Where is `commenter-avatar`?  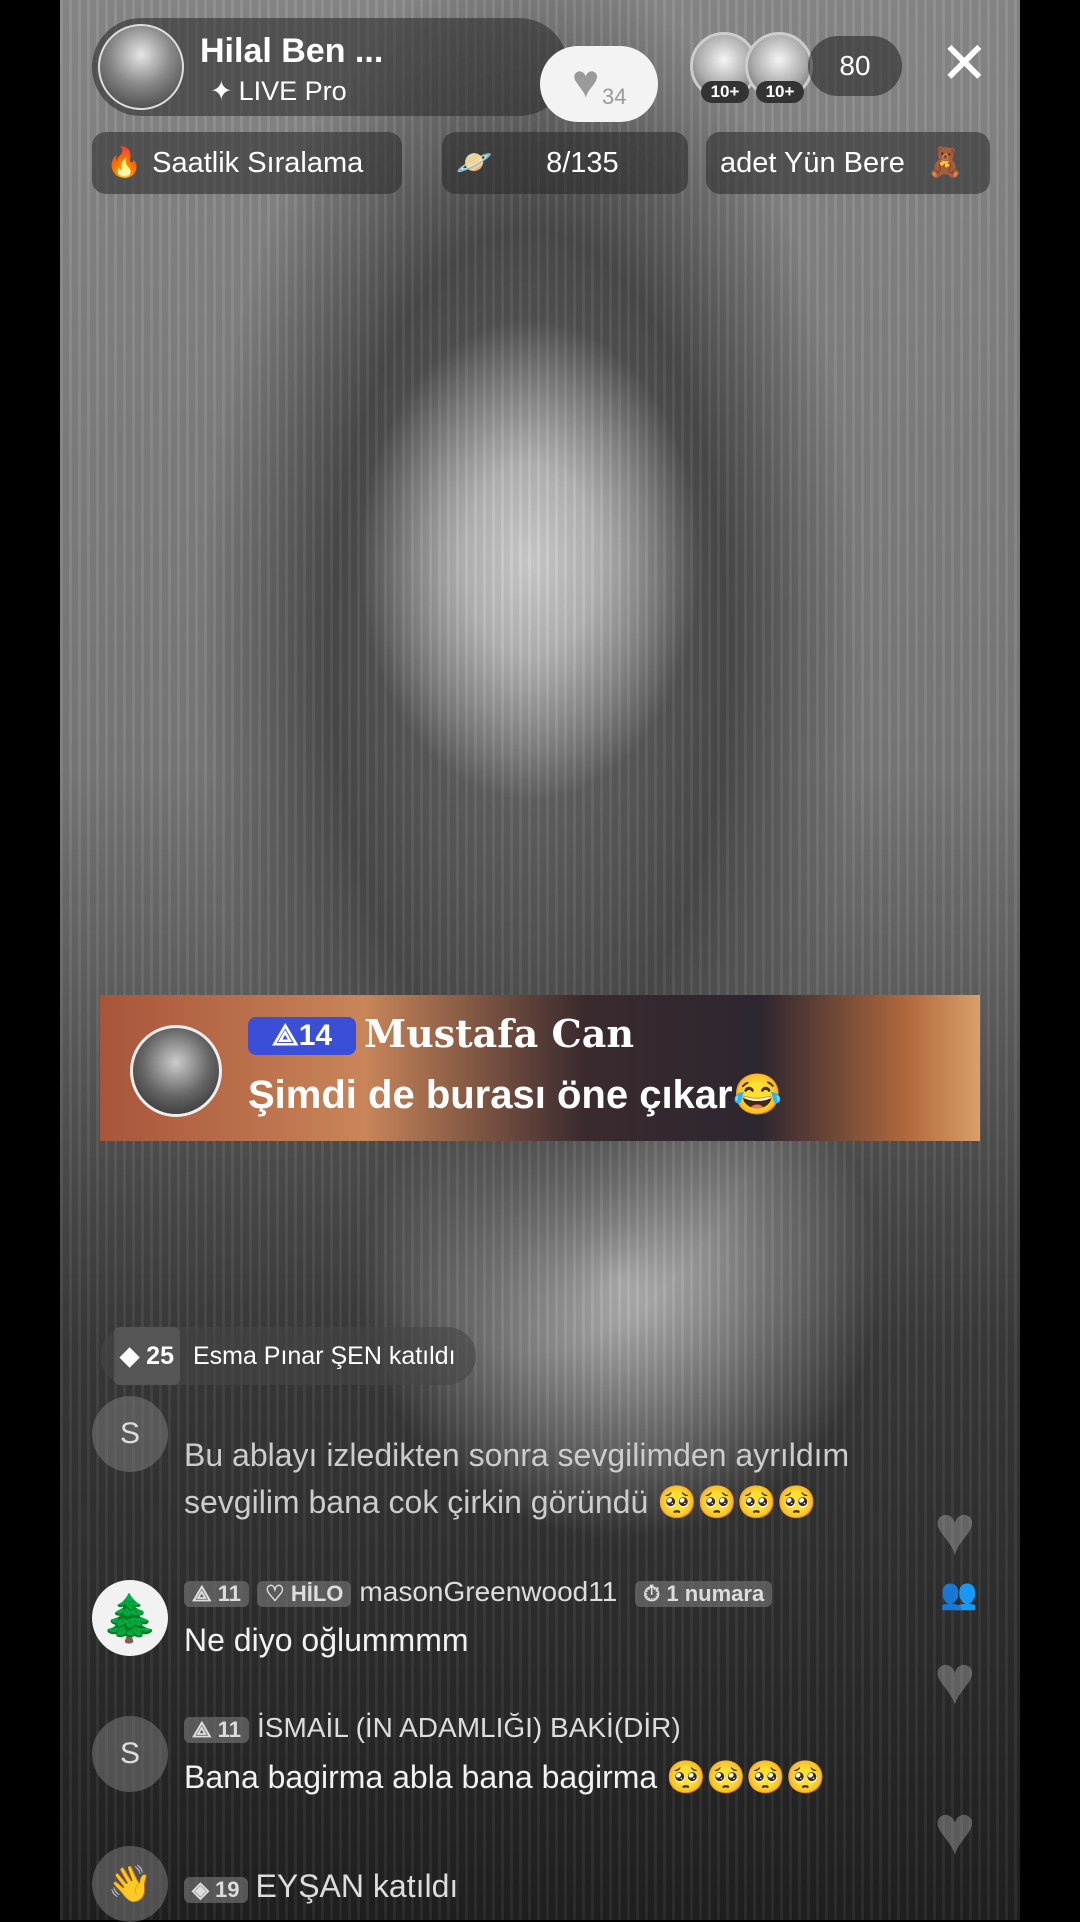 commenter-avatar is located at coordinates (176, 1071).